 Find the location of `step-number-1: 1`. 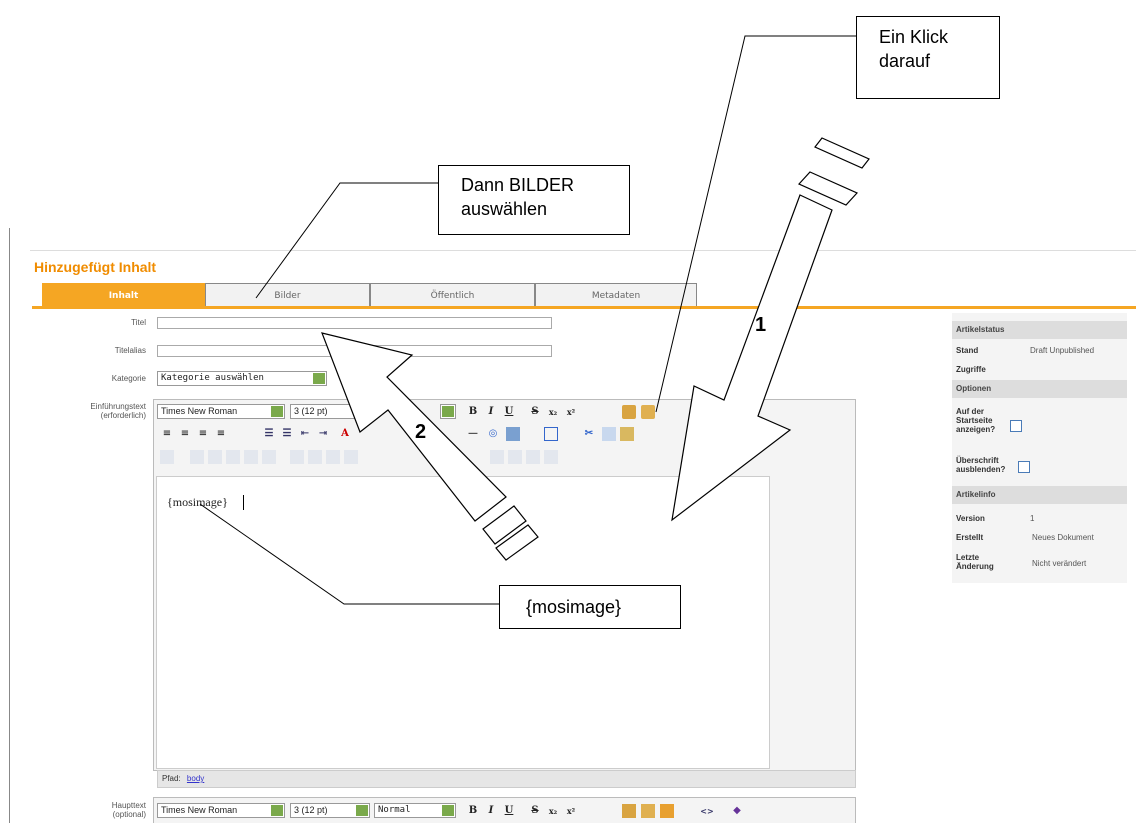

step-number-1: 1 is located at coordinates (761, 325).